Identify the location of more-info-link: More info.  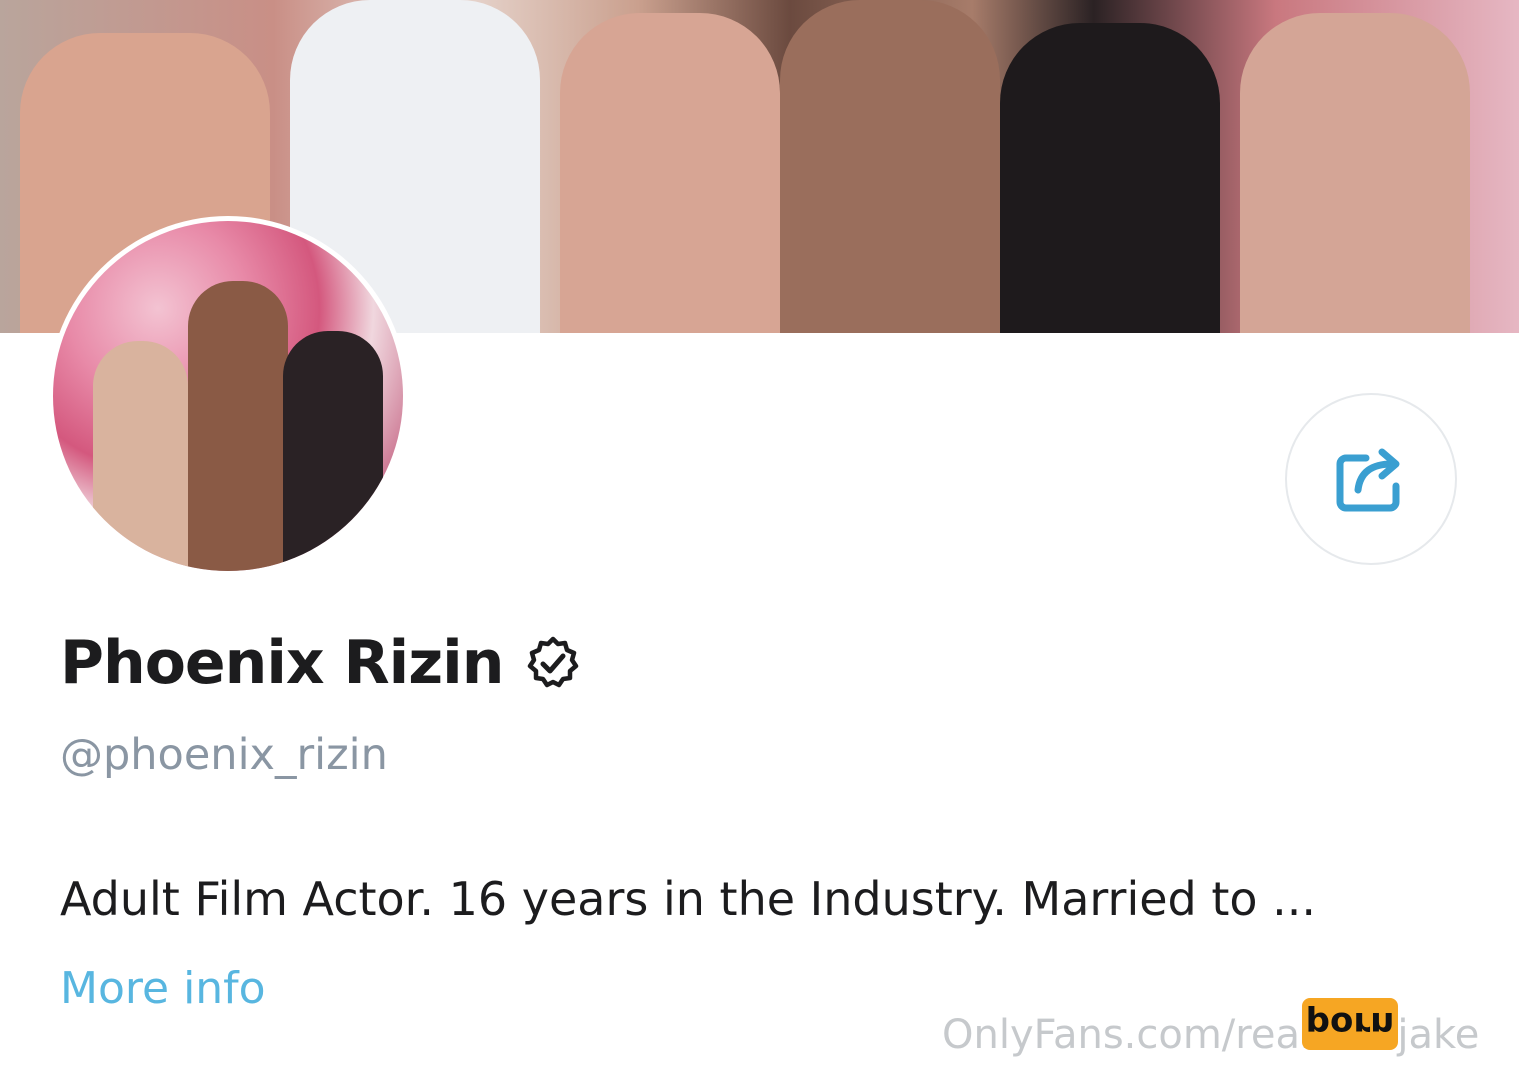
(163, 988).